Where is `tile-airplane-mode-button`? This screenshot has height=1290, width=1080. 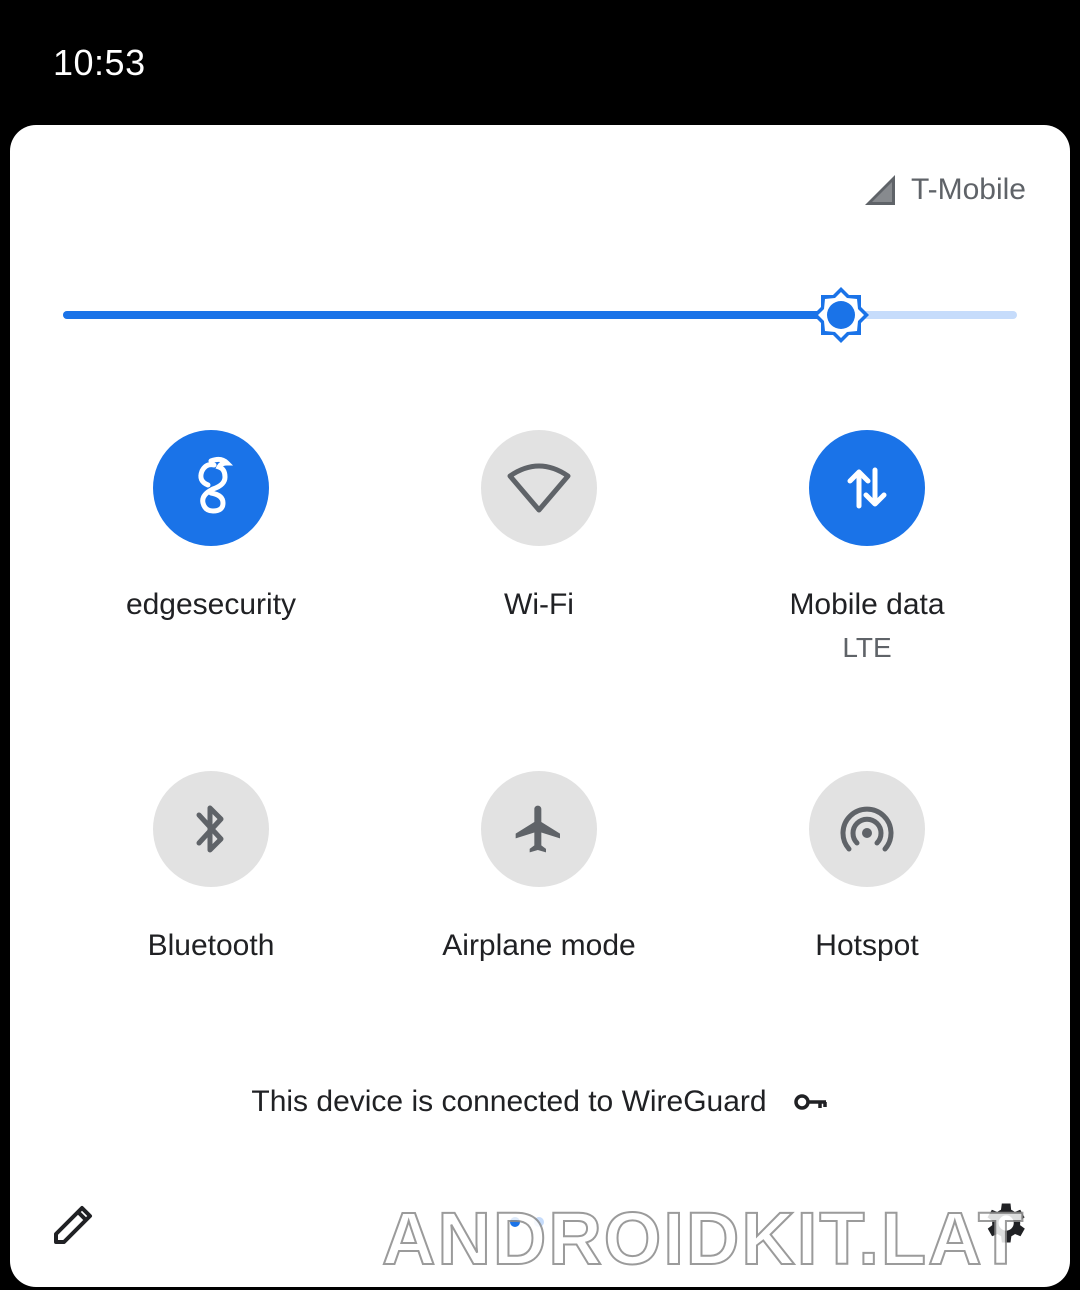
tile-airplane-mode-button is located at coordinates (539, 829).